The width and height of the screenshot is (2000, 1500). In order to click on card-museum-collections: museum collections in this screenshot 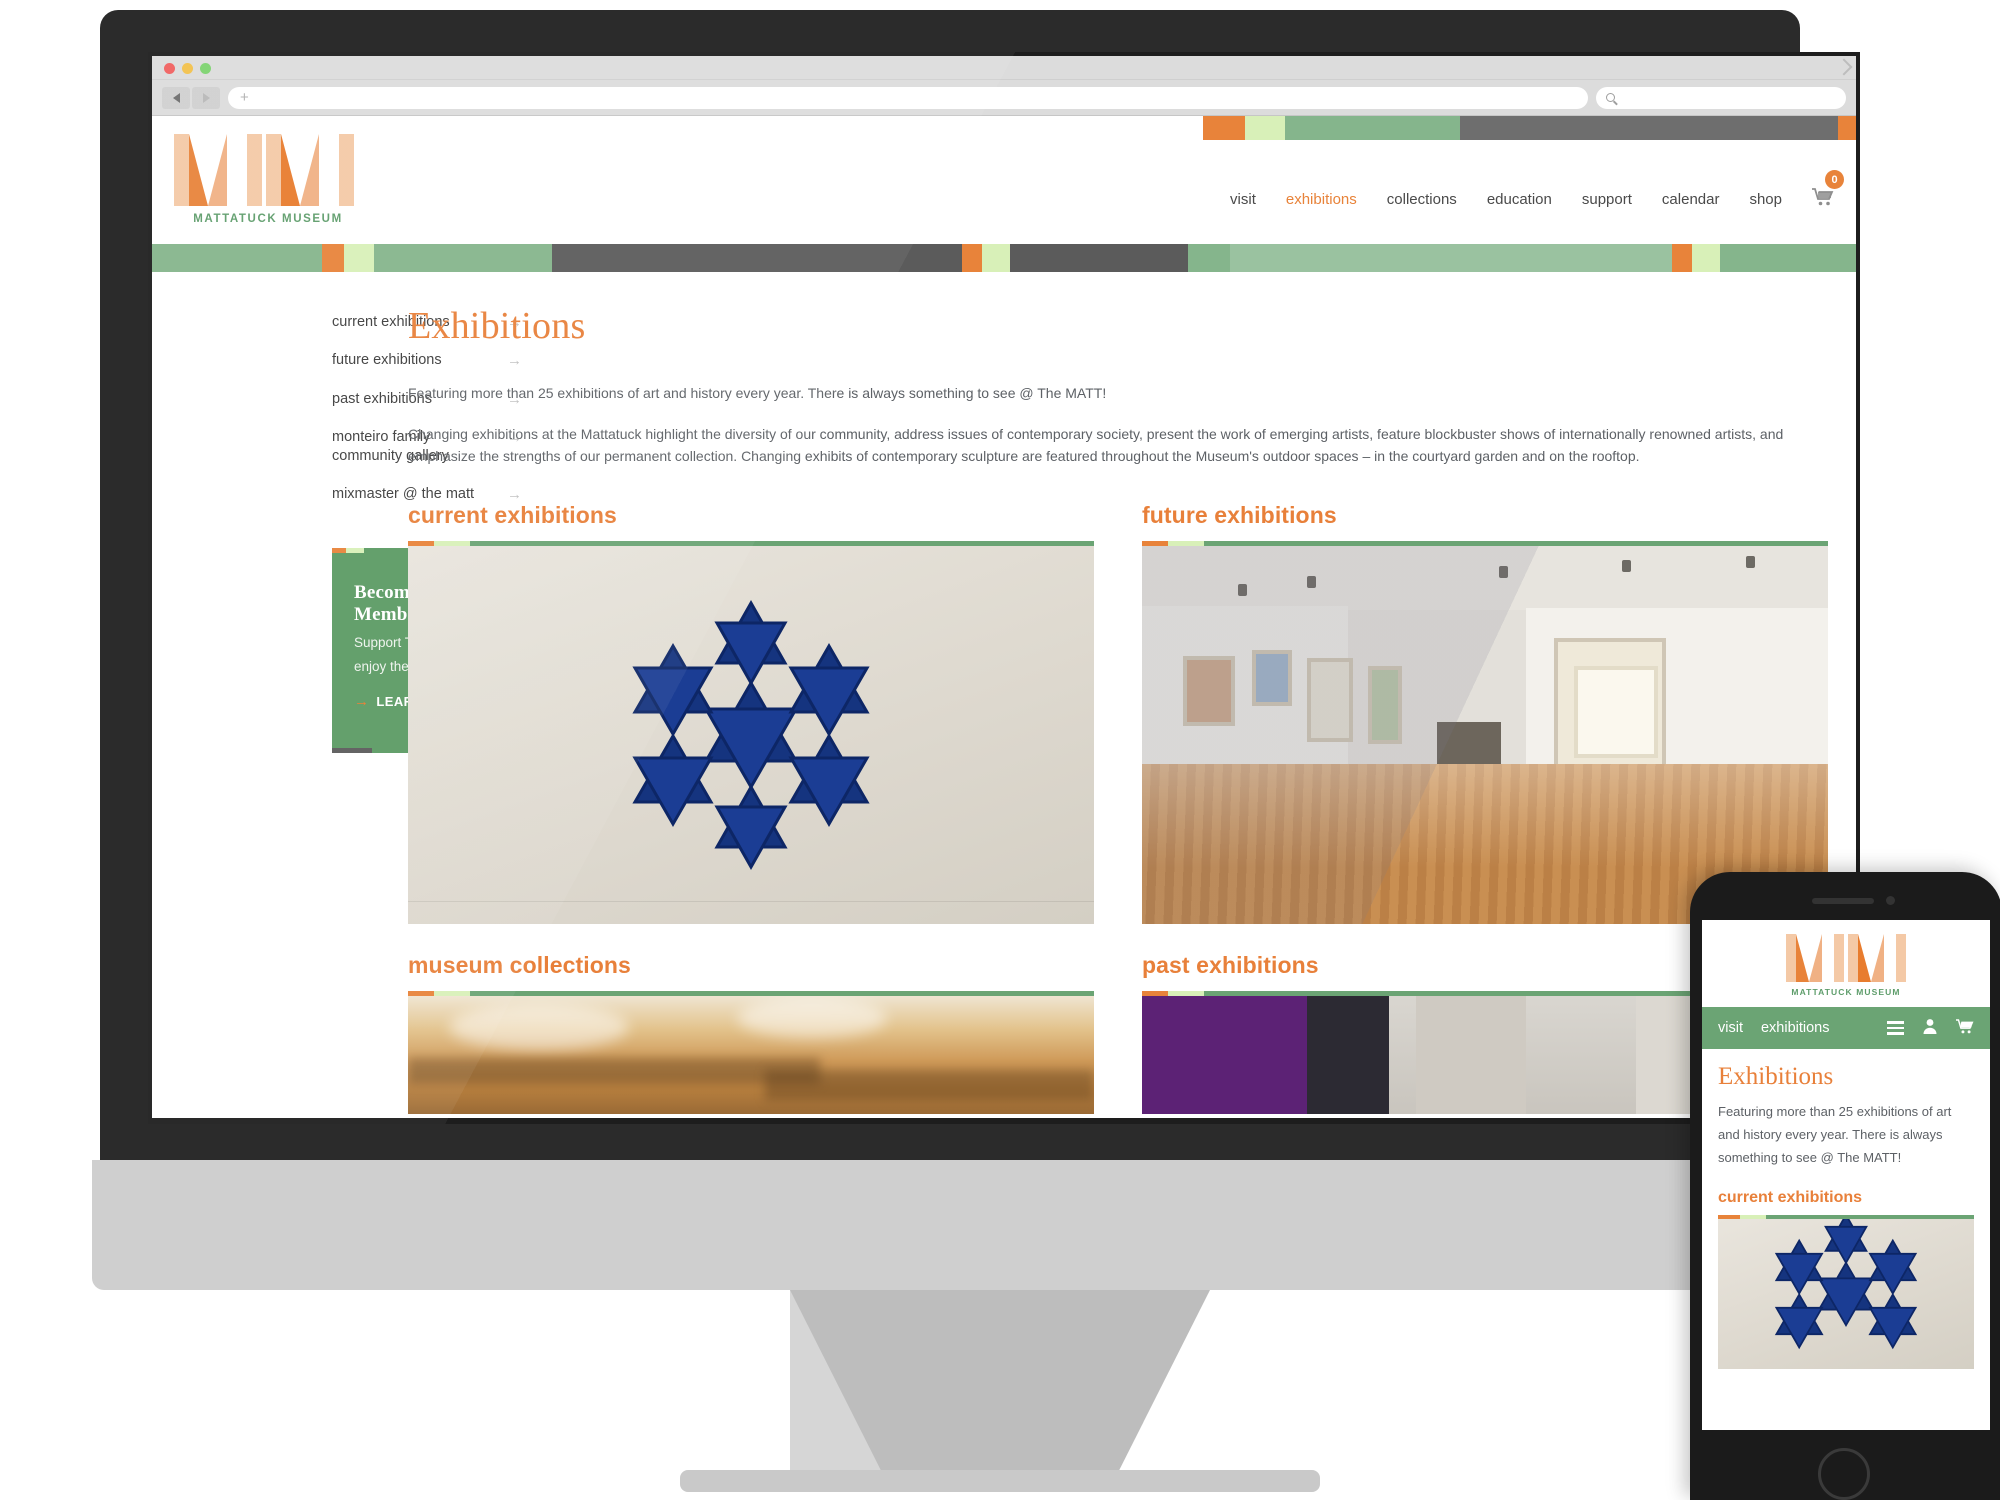, I will do `click(751, 1033)`.